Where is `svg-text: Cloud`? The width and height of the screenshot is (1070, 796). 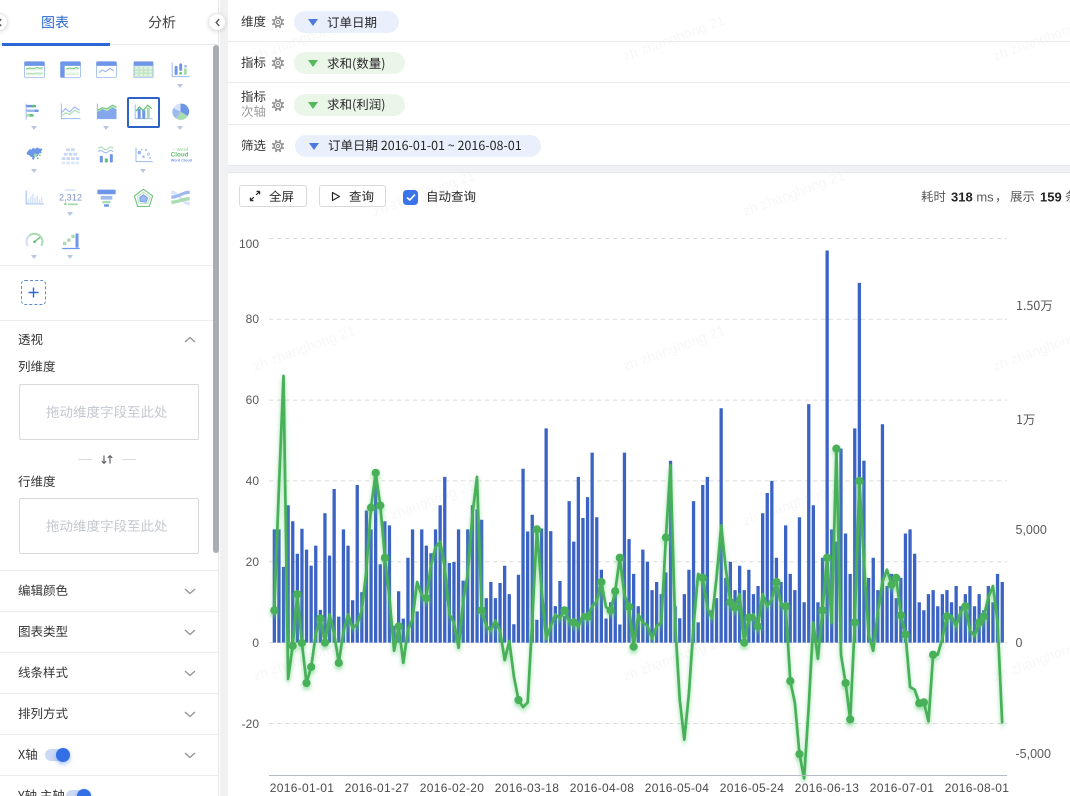 svg-text: Cloud is located at coordinates (179, 155).